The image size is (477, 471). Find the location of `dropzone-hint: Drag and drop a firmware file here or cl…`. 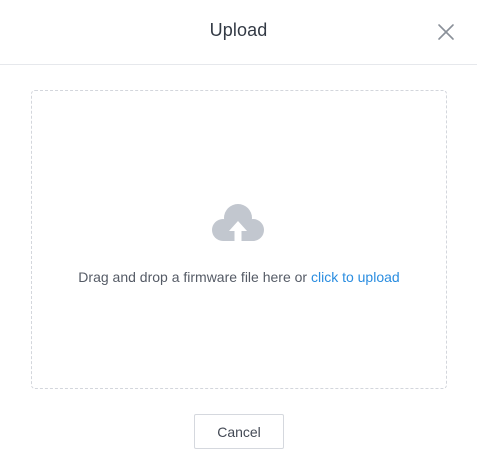

dropzone-hint: Drag and drop a firmware file here or cl… is located at coordinates (239, 277).